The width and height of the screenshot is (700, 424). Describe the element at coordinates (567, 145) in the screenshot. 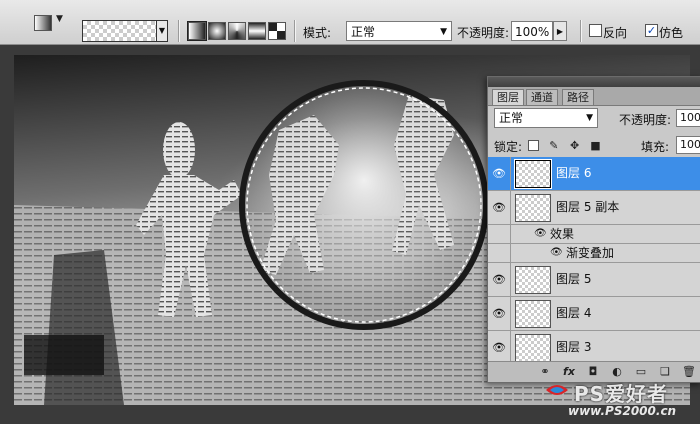

I see `lock-controls: ✎ ✥ ■` at that location.